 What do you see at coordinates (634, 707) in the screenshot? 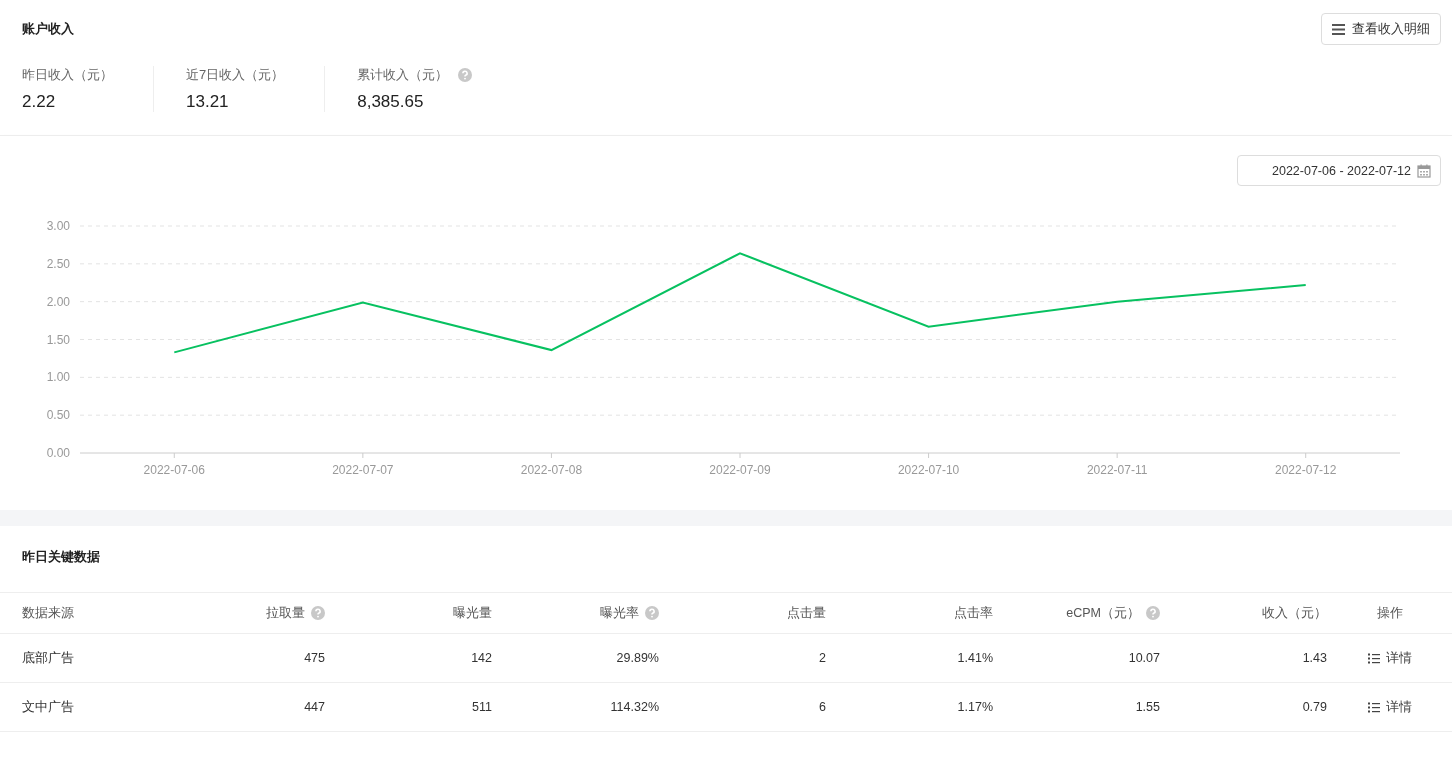
I see `table-cell: 114.32%` at bounding box center [634, 707].